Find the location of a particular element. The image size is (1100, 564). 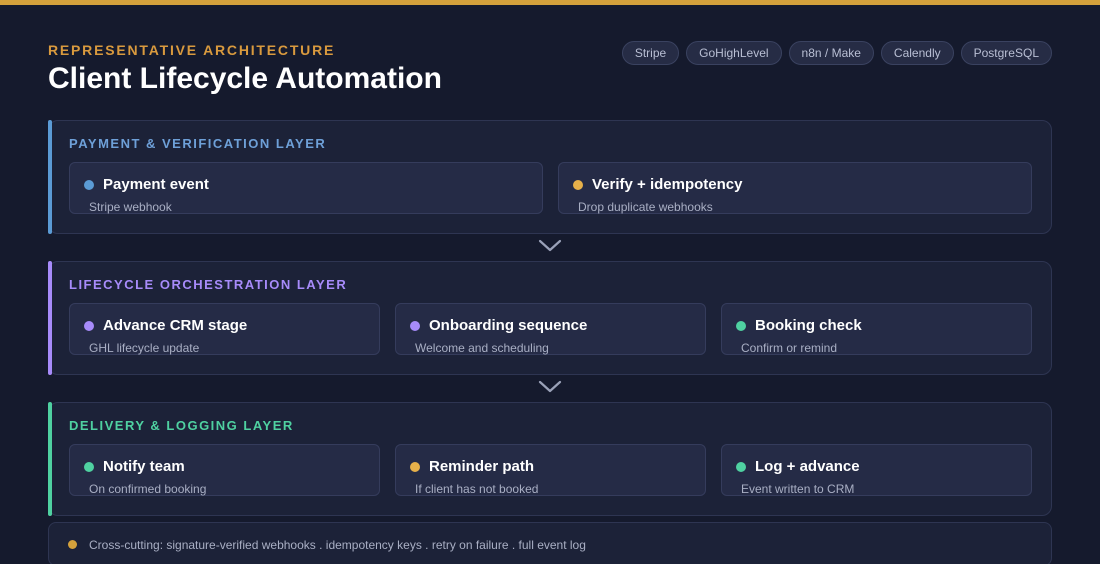

chip-calendly: Calendly is located at coordinates (917, 53).